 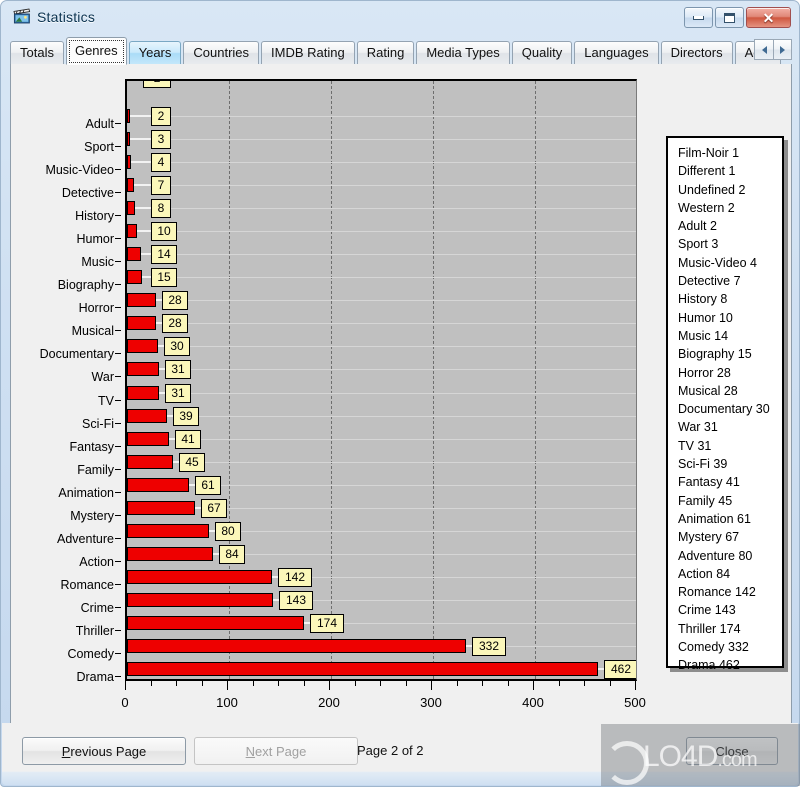 What do you see at coordinates (542, 53) in the screenshot?
I see `tab-quality: Quality` at bounding box center [542, 53].